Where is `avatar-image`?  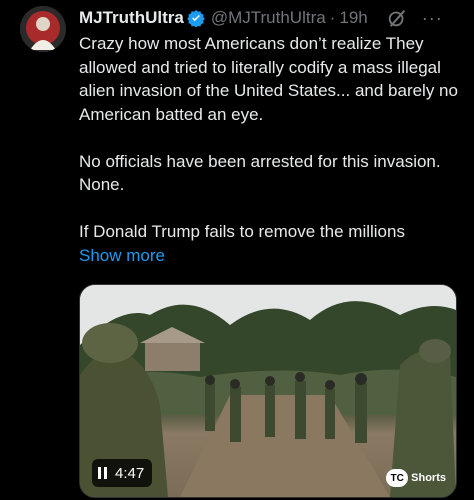 avatar-image is located at coordinates (43, 29).